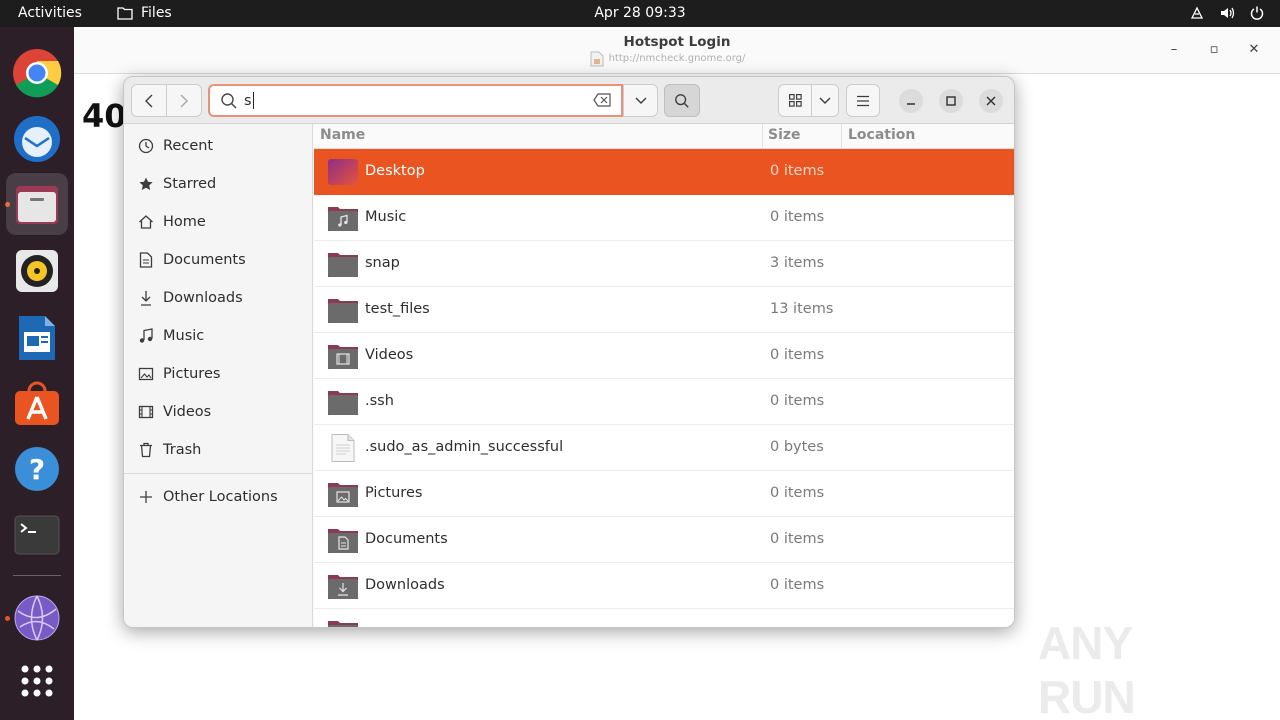  I want to click on chevron-down-icon, so click(825, 100).